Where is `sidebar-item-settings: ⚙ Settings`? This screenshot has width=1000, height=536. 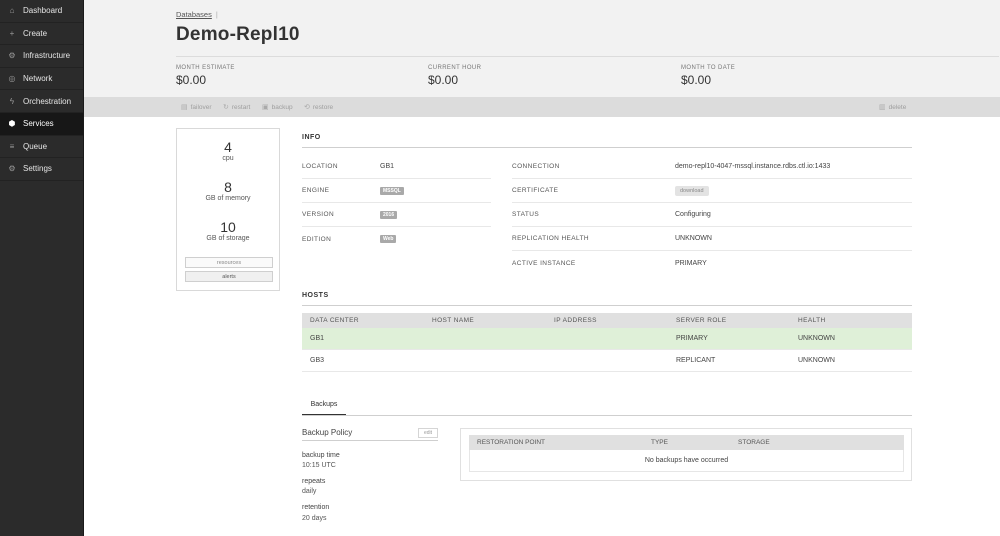 sidebar-item-settings: ⚙ Settings is located at coordinates (41, 169).